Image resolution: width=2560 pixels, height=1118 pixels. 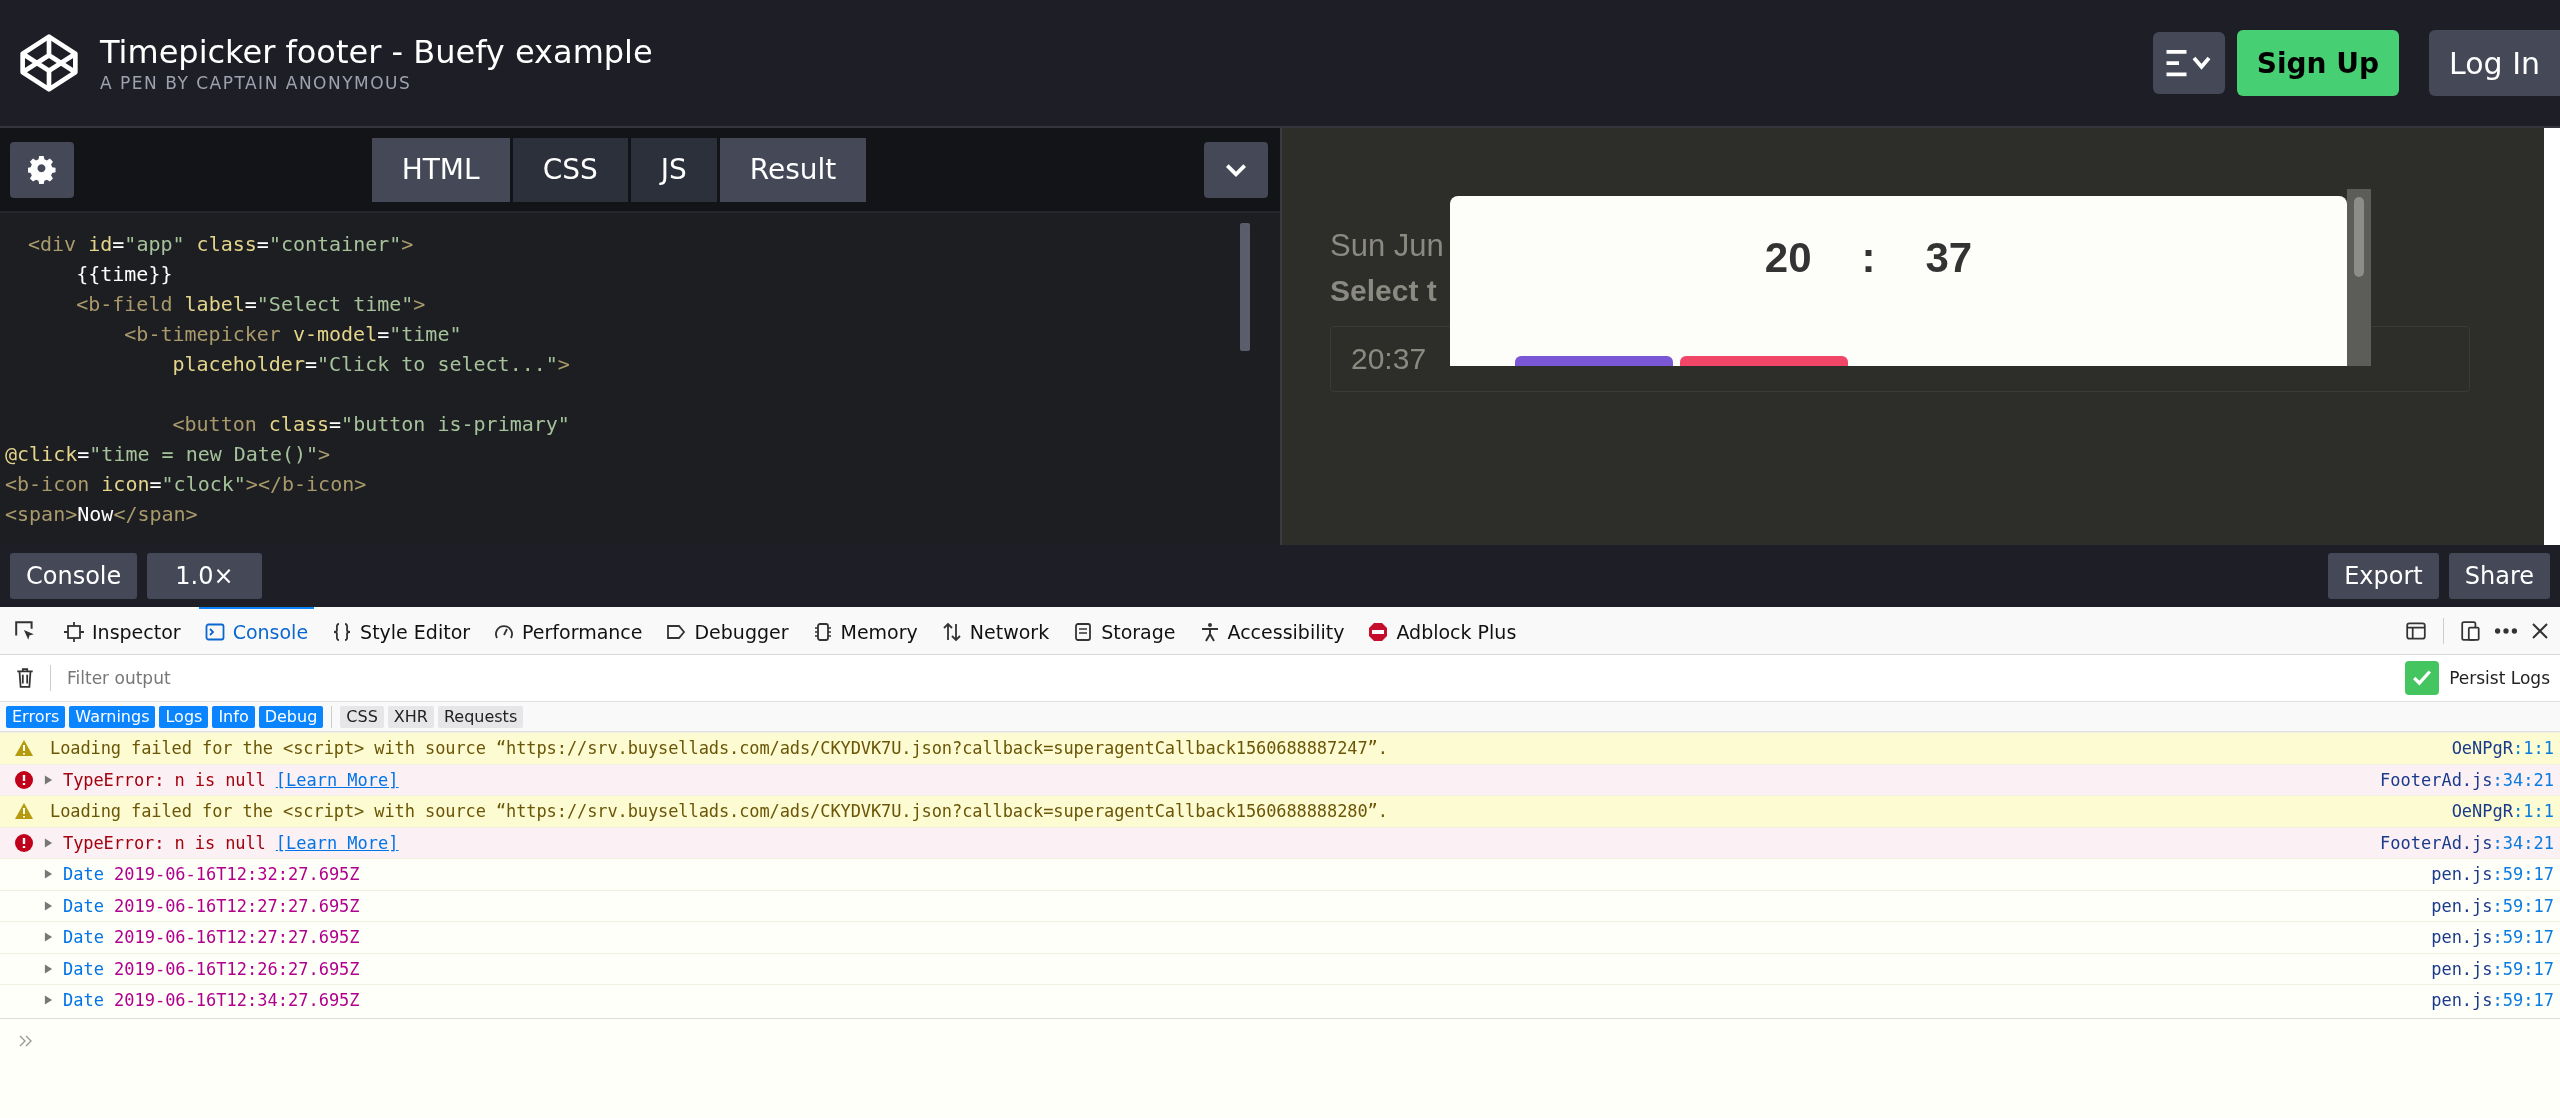 I want to click on close-icon, so click(x=2540, y=630).